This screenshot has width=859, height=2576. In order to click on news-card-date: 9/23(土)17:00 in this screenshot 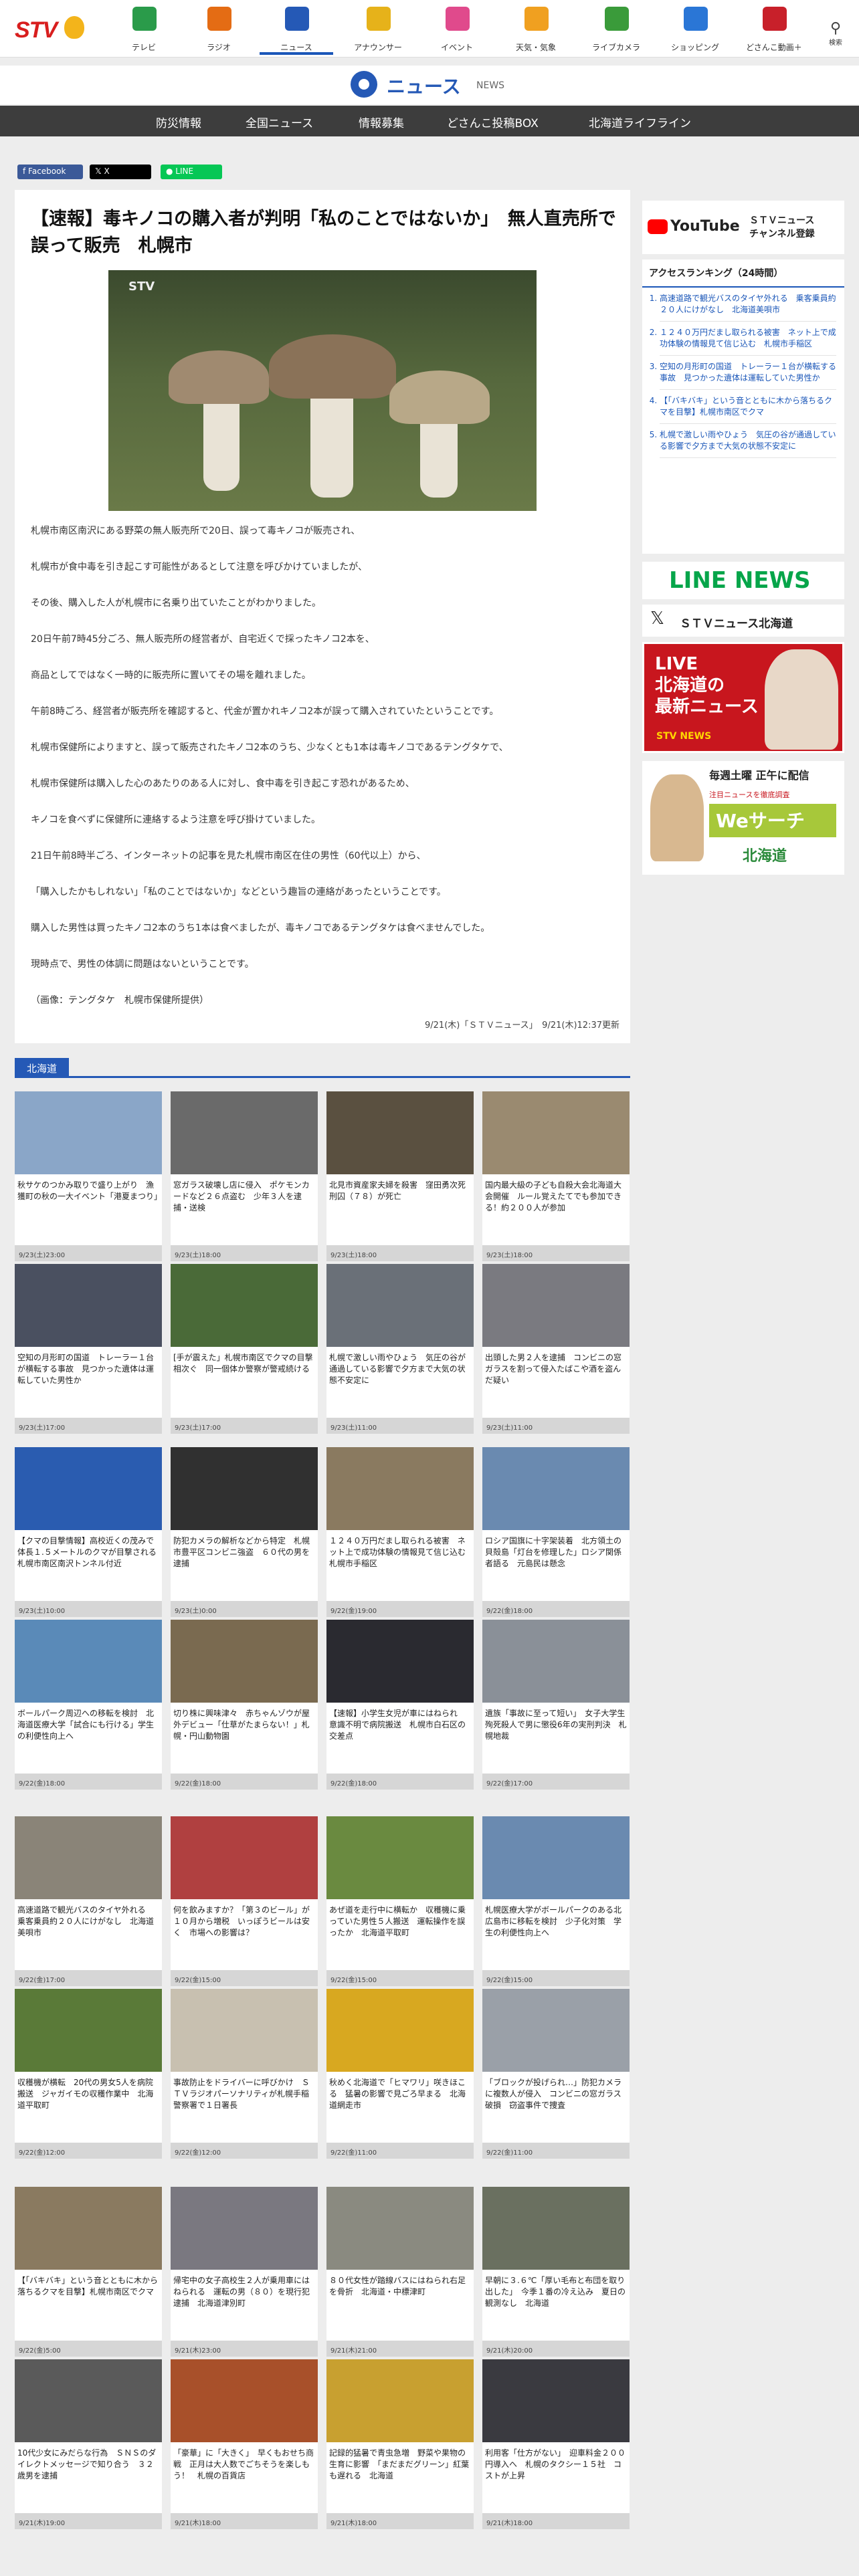, I will do `click(88, 1426)`.